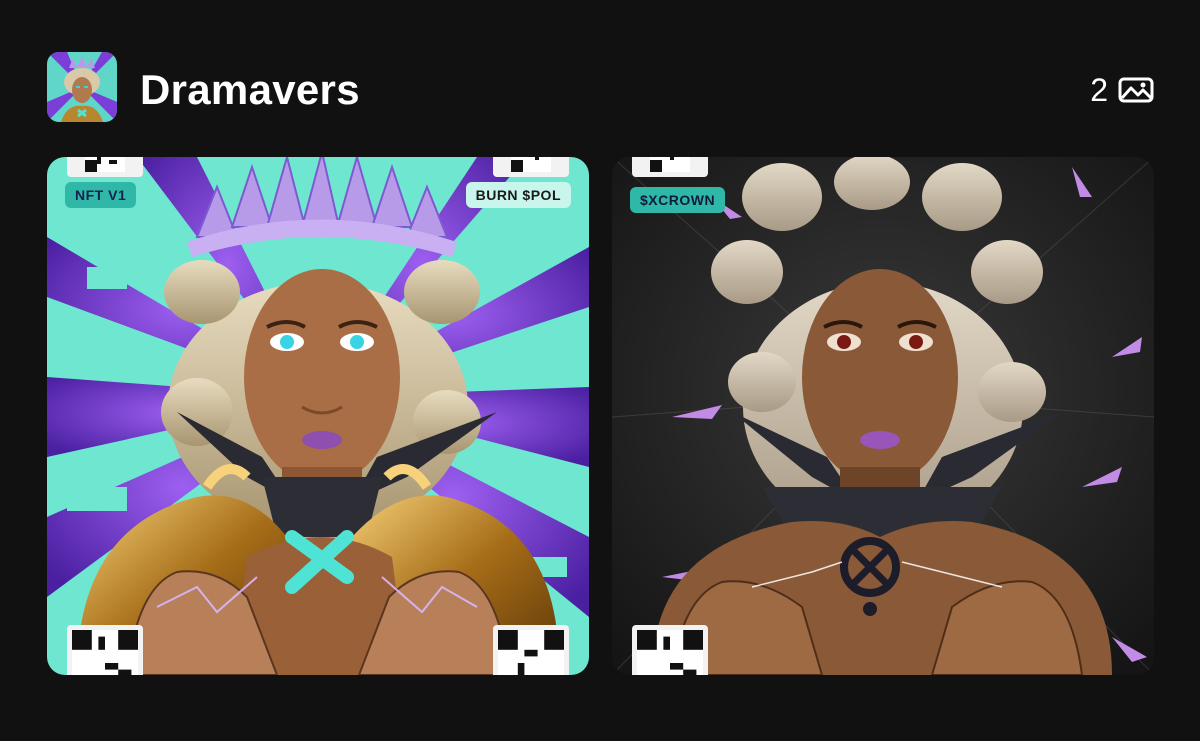 The height and width of the screenshot is (741, 1200). Describe the element at coordinates (250, 89) in the screenshot. I see `collection-title: Dramavers` at that location.